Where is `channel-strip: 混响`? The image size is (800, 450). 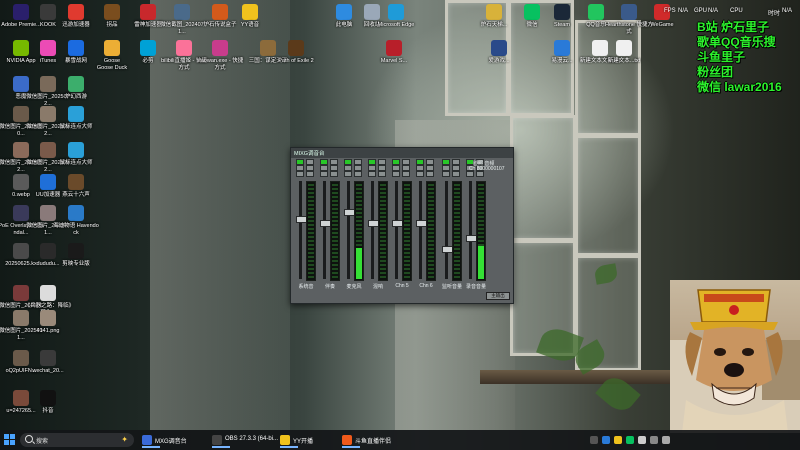 channel-strip: 混响 is located at coordinates (378, 226).